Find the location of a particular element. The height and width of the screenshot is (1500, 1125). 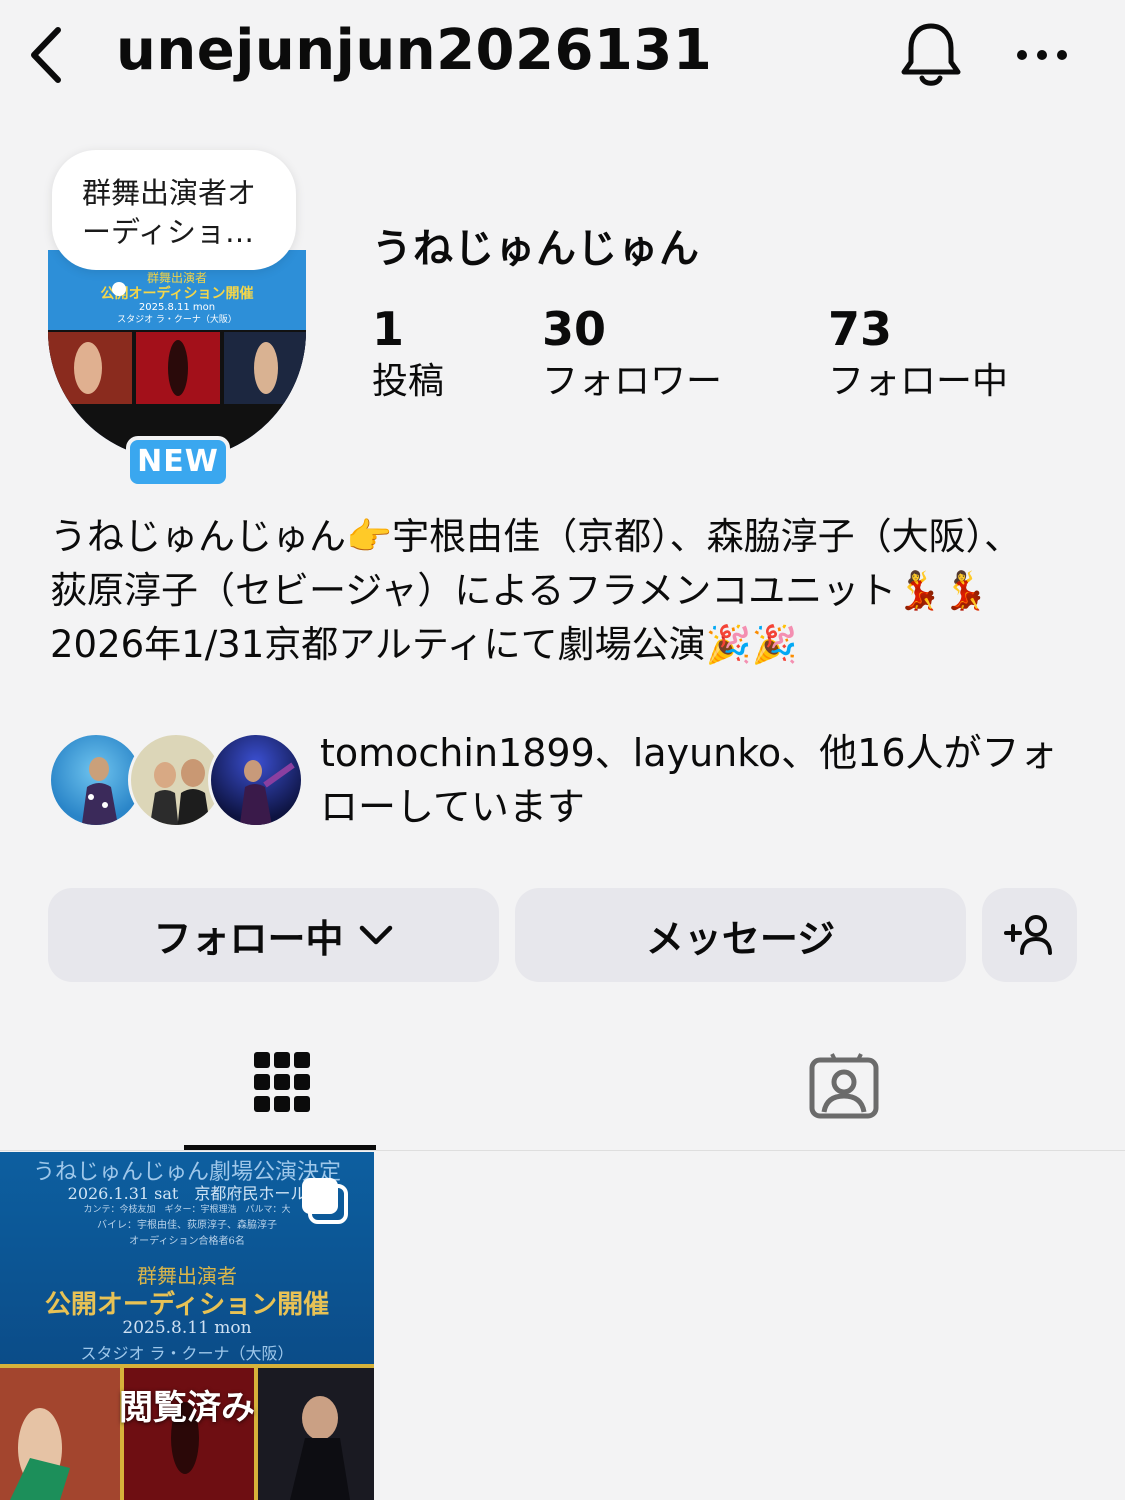

avatar-text-1: 群舞出演者 is located at coordinates (177, 277).